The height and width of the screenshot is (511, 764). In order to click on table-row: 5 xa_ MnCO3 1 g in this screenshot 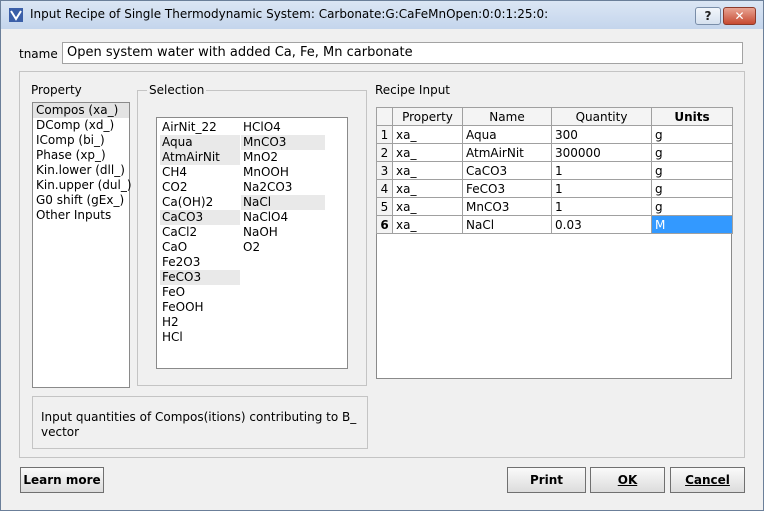, I will do `click(554, 206)`.